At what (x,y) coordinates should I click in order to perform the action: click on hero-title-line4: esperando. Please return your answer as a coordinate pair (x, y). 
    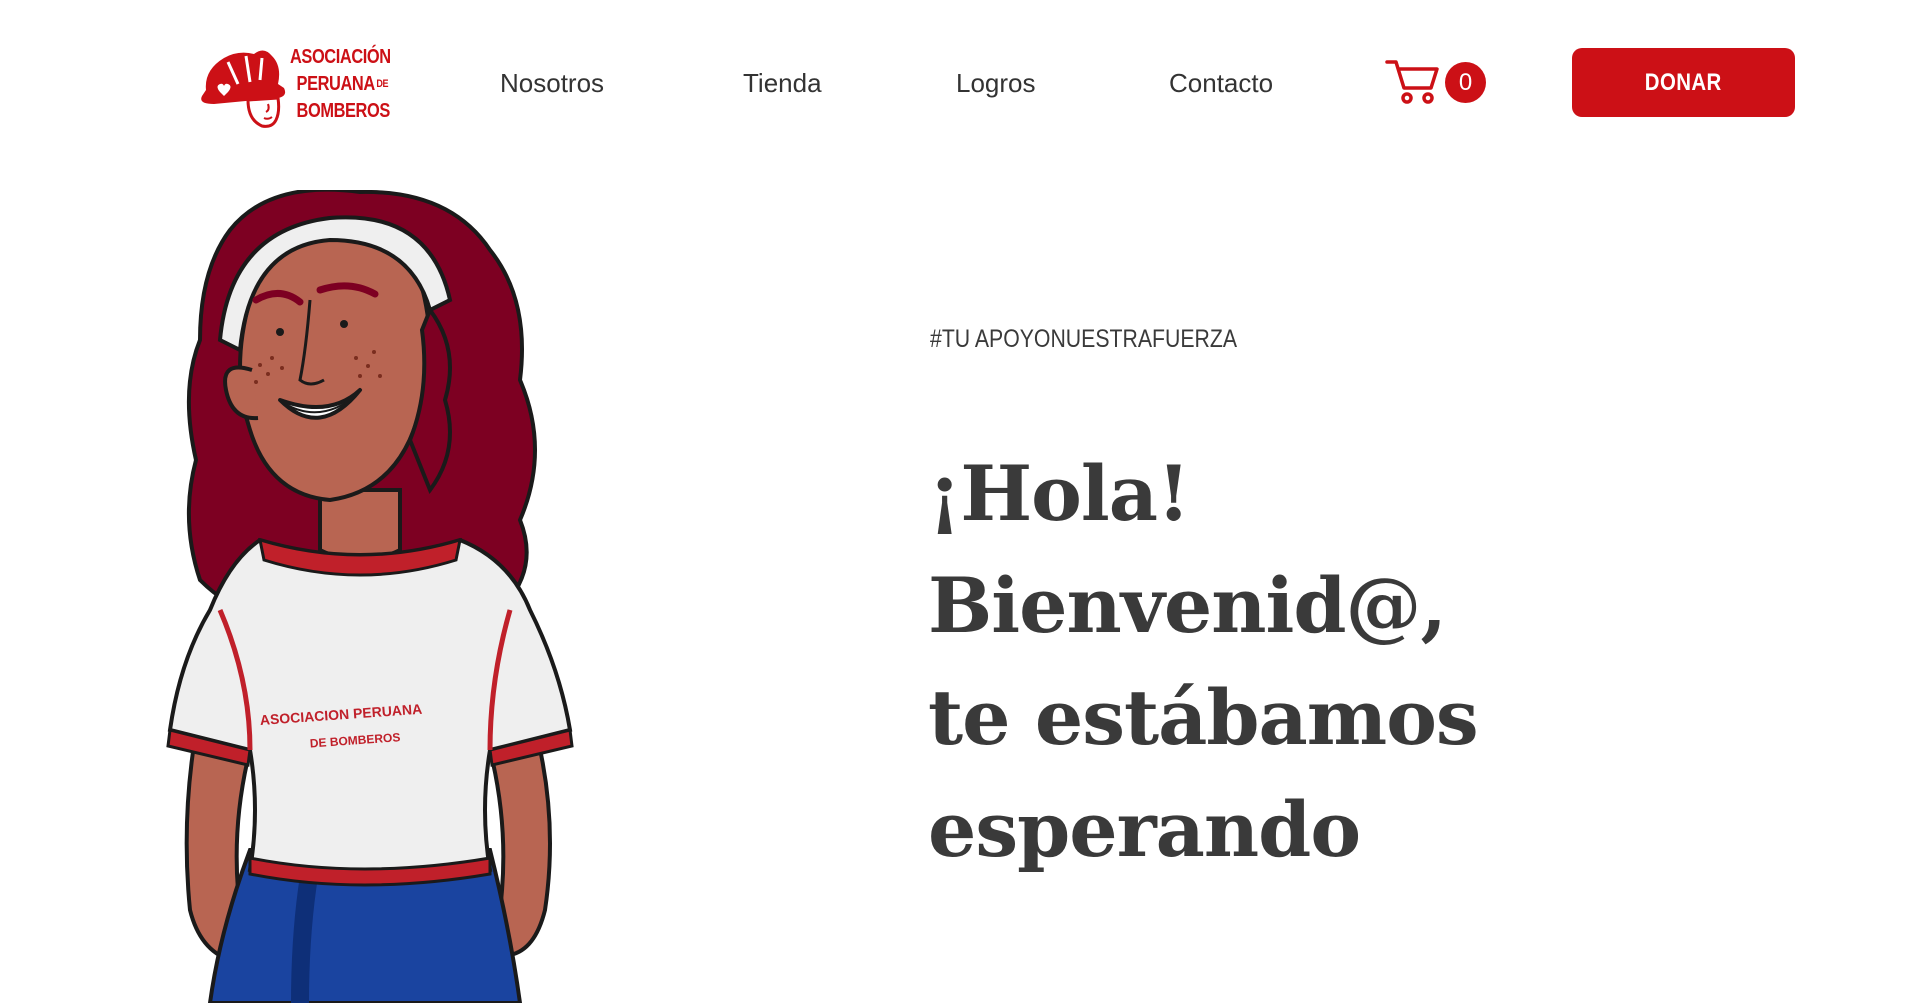
    Looking at the image, I should click on (1144, 829).